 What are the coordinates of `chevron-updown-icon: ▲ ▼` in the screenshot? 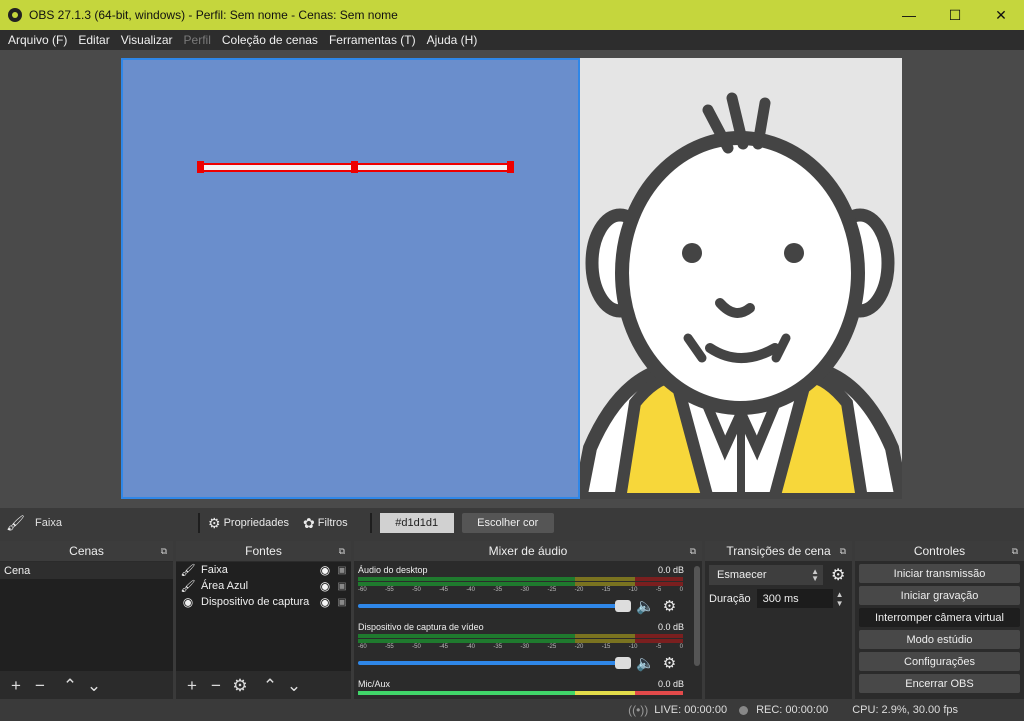 It's located at (815, 575).